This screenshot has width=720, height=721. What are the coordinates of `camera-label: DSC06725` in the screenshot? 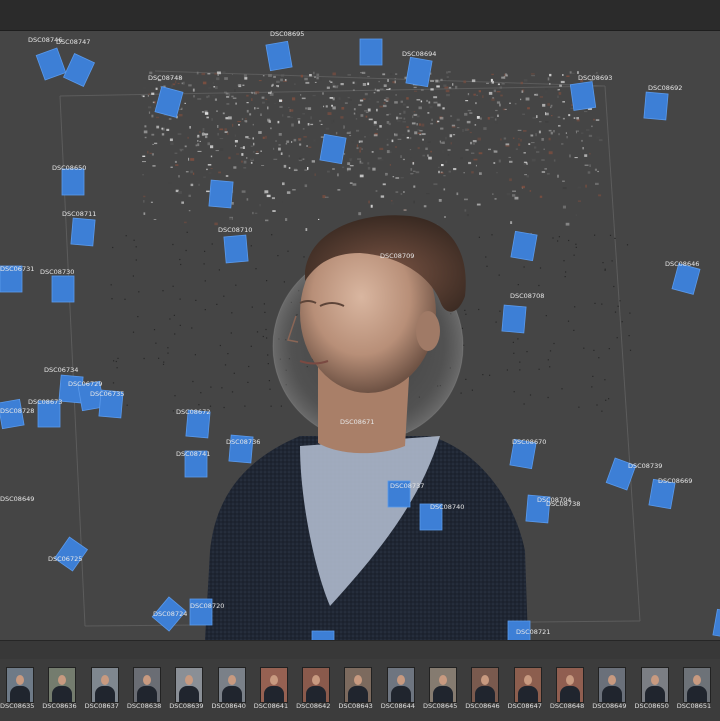 It's located at (65, 559).